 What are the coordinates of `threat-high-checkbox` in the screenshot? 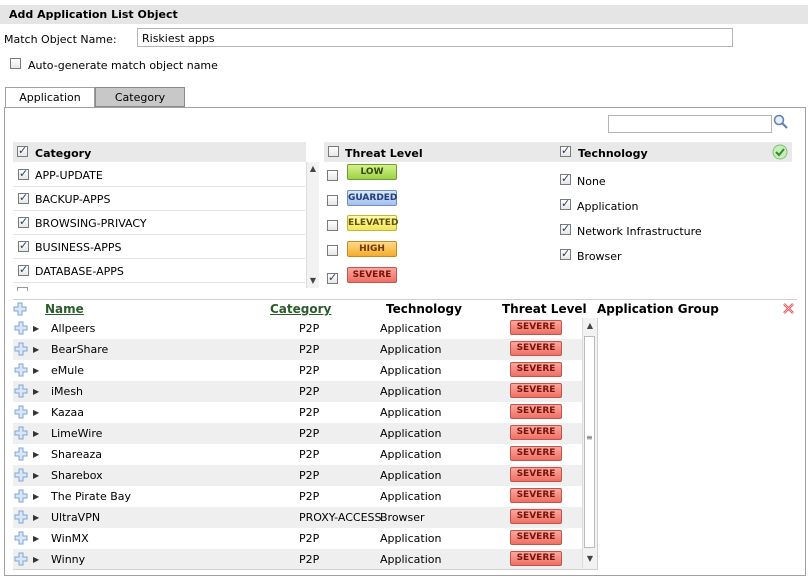 It's located at (332, 250).